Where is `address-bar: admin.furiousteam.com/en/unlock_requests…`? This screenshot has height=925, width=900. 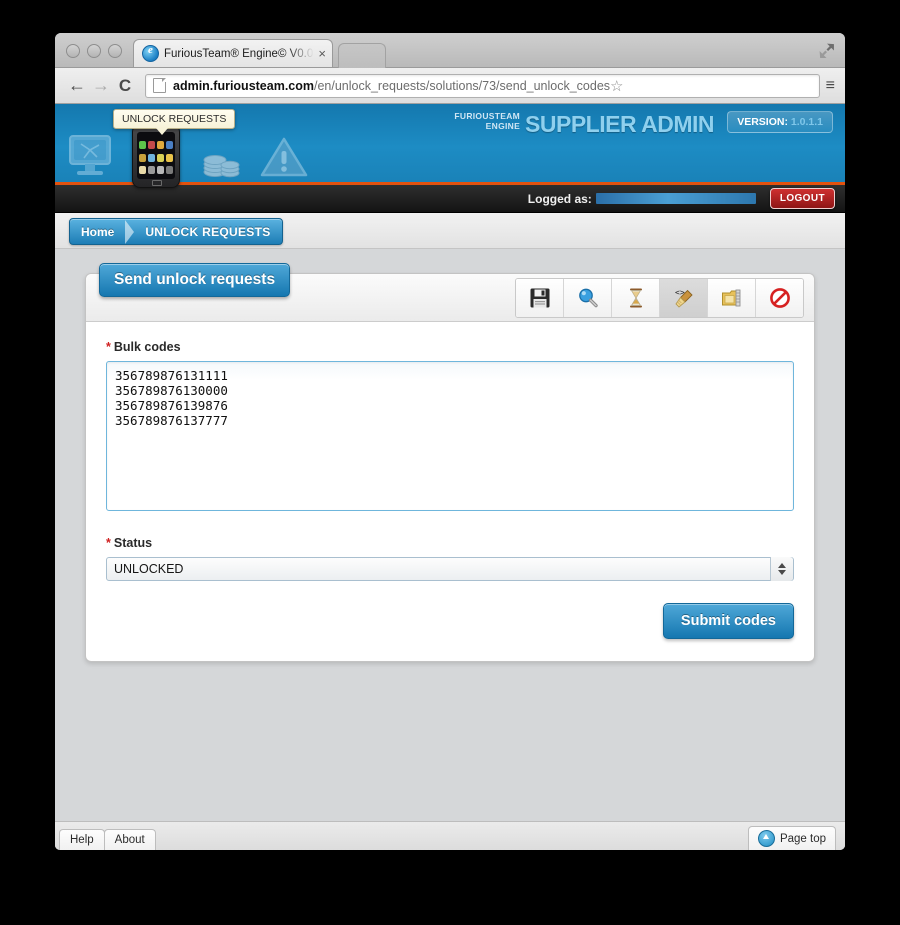 address-bar: admin.furiousteam.com/en/unlock_requests… is located at coordinates (482, 85).